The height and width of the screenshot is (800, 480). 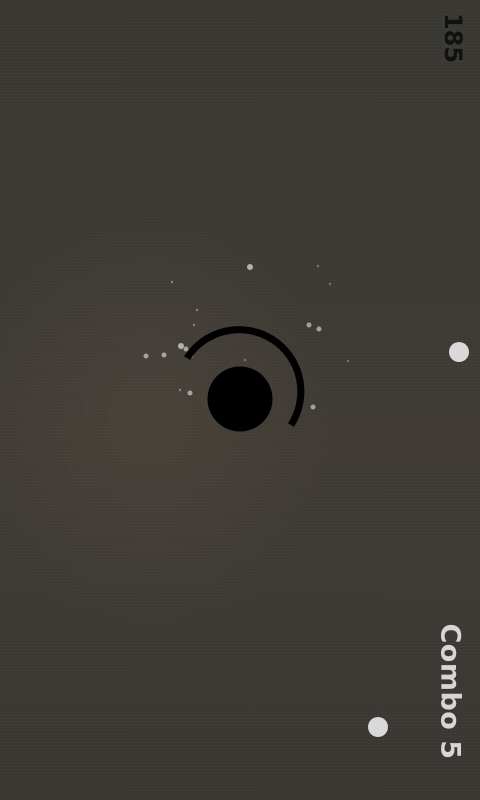 I want to click on score-value: 185, so click(x=453, y=38).